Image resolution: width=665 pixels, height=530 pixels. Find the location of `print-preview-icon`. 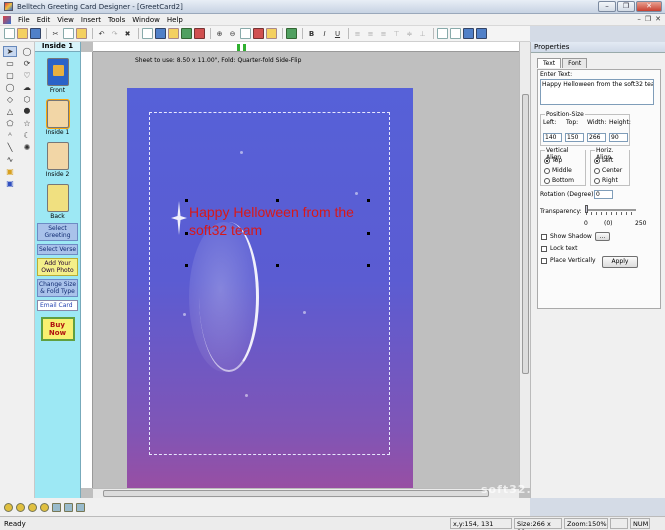

print-preview-icon is located at coordinates (147, 33).